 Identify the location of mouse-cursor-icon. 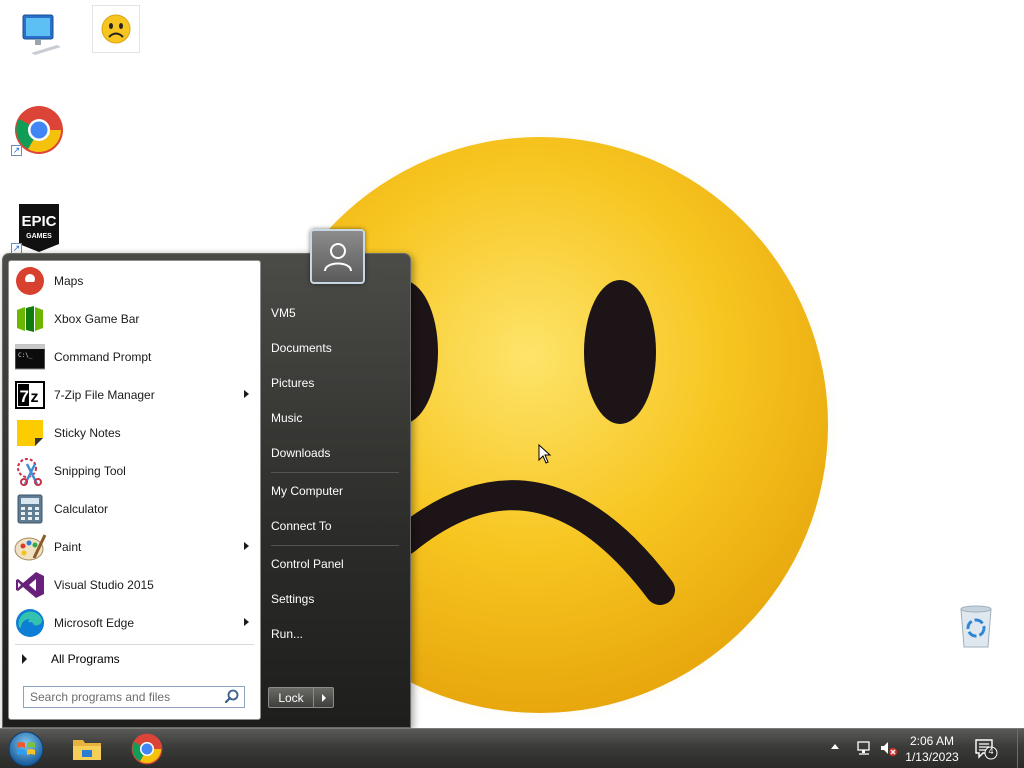
(545, 454).